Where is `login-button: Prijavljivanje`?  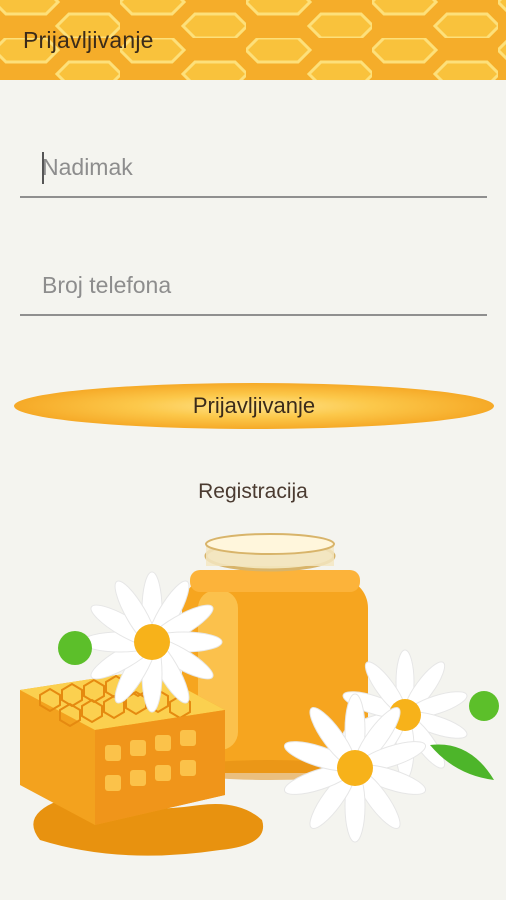 login-button: Prijavljivanje is located at coordinates (254, 406).